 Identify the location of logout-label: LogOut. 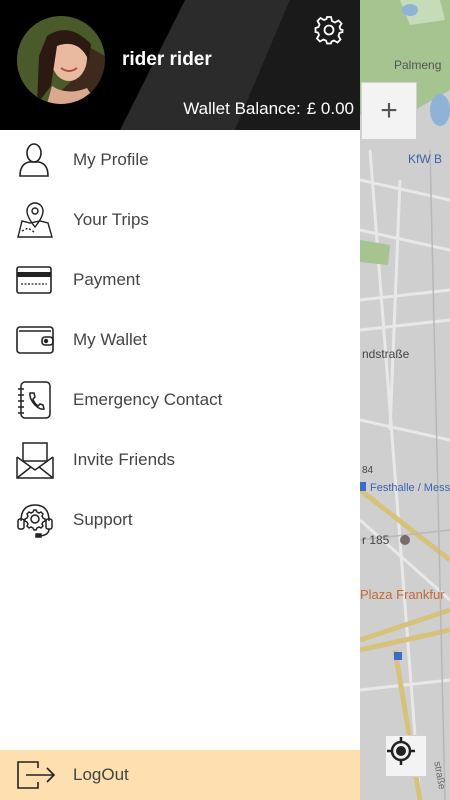
(101, 774).